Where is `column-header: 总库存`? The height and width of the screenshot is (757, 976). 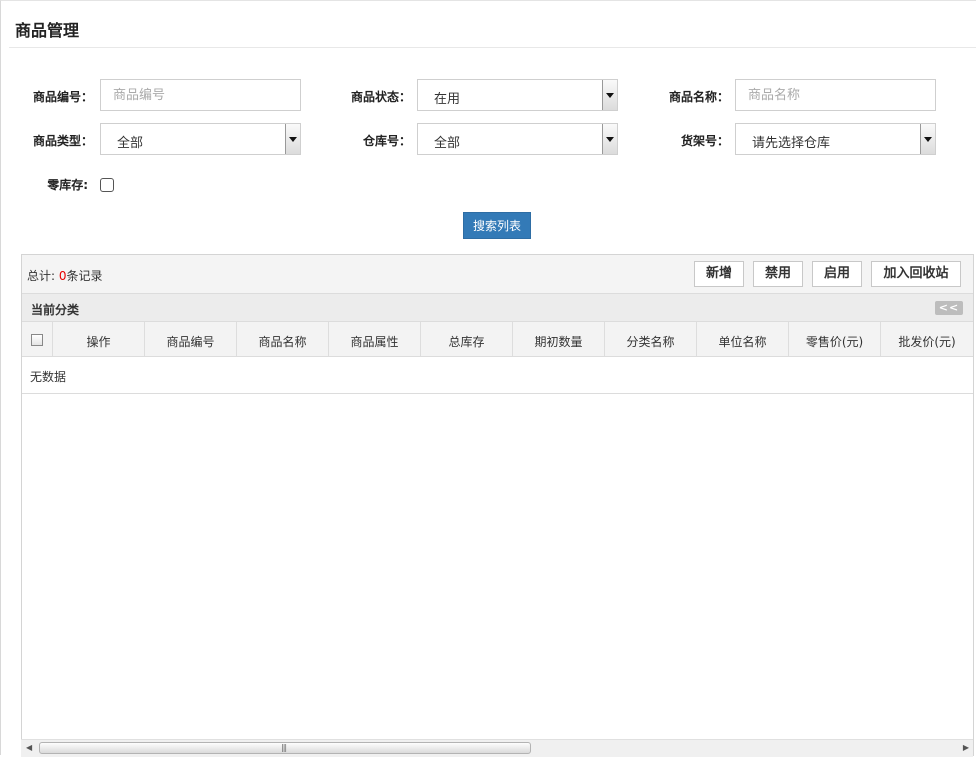 column-header: 总库存 is located at coordinates (467, 339).